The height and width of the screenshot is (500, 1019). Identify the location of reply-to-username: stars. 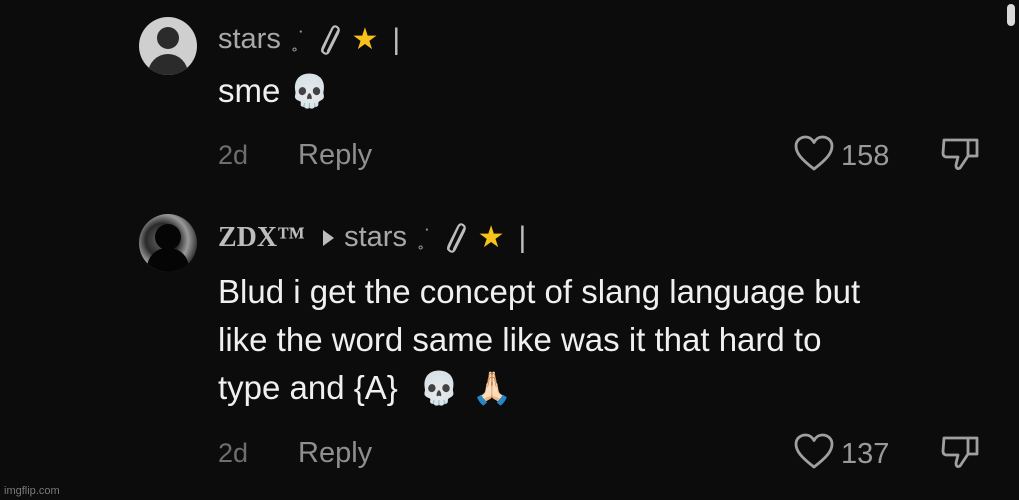
(375, 237).